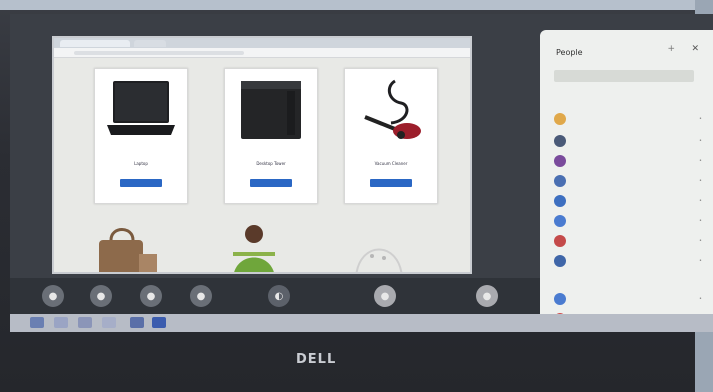 The image size is (713, 392). I want to click on product-name: Laptop, so click(141, 163).